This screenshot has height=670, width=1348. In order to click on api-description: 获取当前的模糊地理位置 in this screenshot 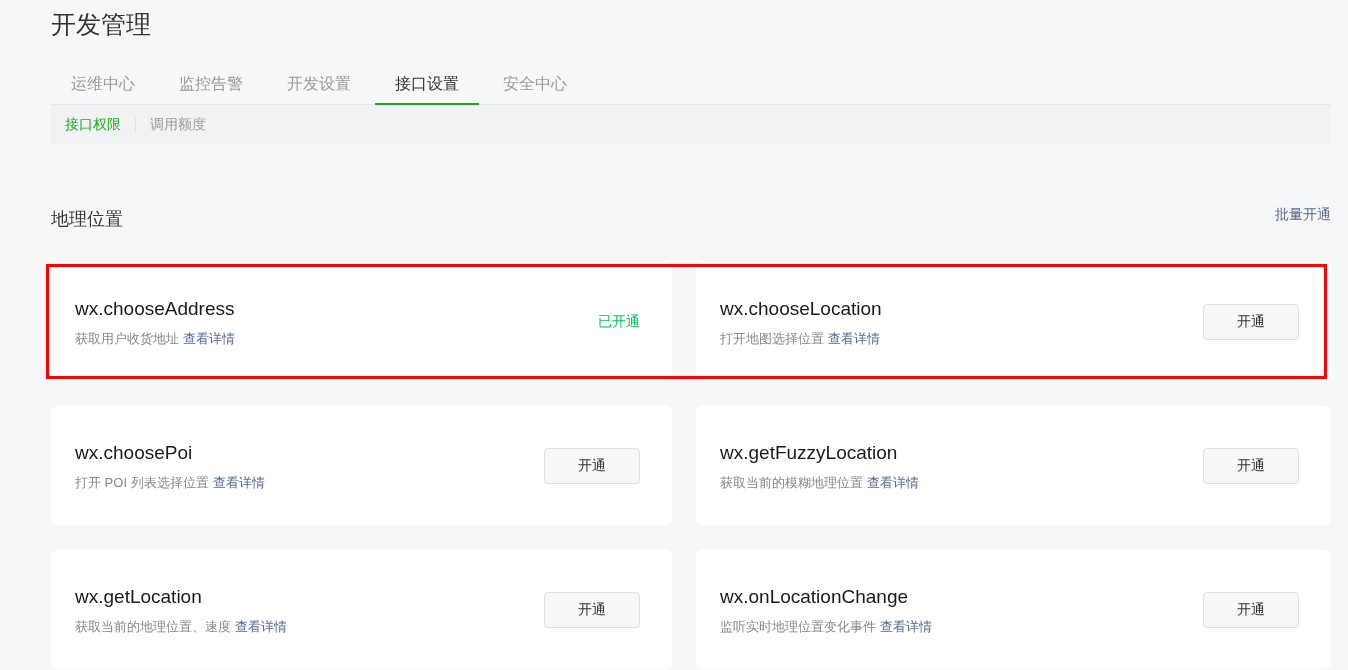, I will do `click(791, 482)`.